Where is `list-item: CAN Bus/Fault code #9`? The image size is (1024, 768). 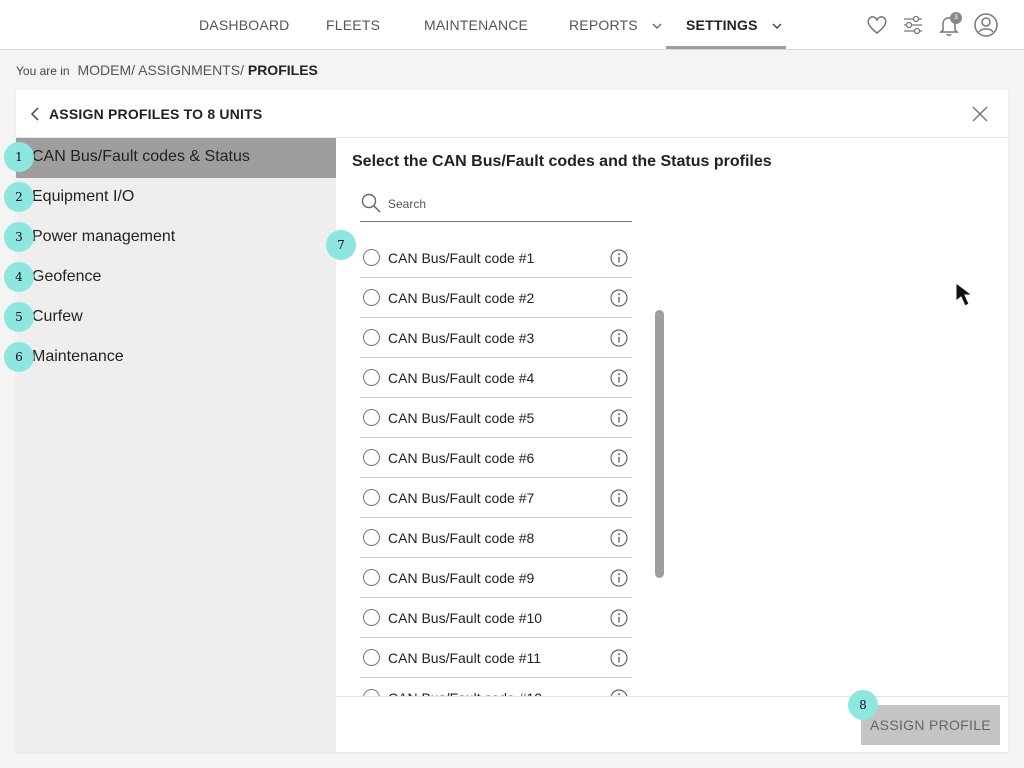 list-item: CAN Bus/Fault code #9 is located at coordinates (496, 578).